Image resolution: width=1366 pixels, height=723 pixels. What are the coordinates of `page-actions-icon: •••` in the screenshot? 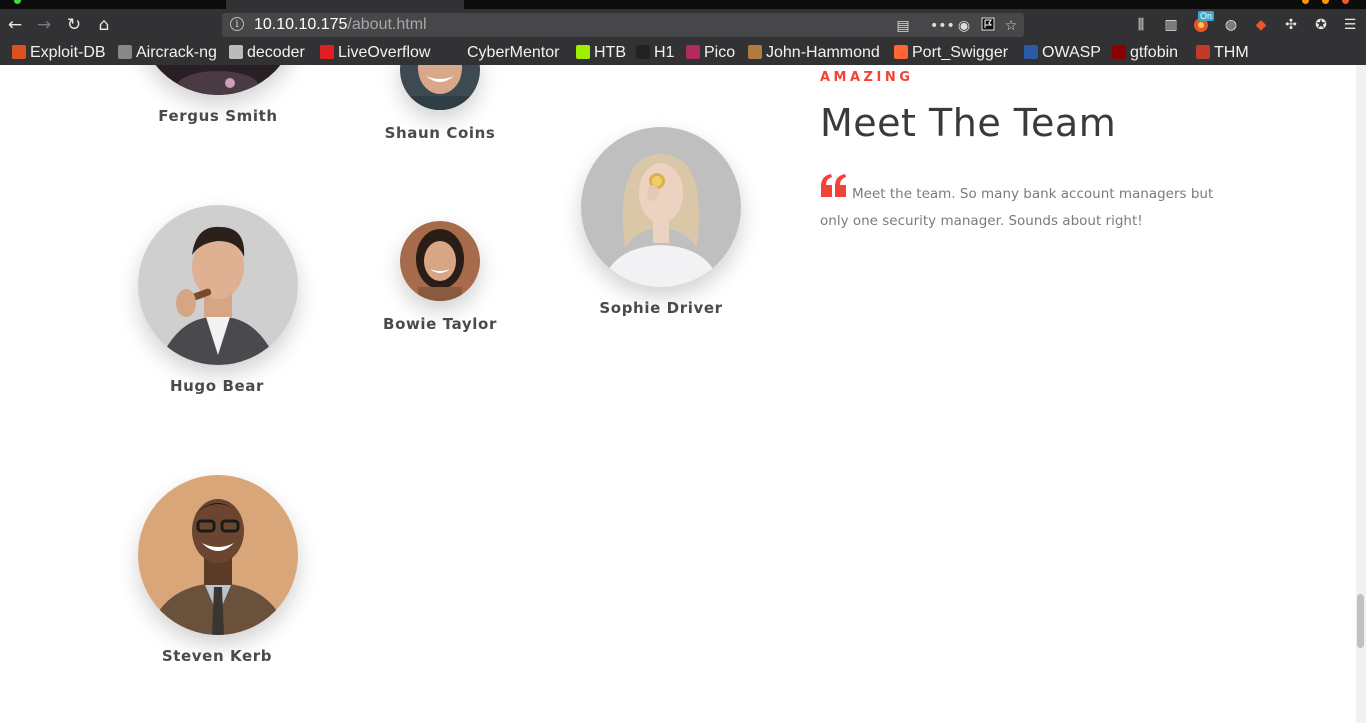 It's located at (942, 26).